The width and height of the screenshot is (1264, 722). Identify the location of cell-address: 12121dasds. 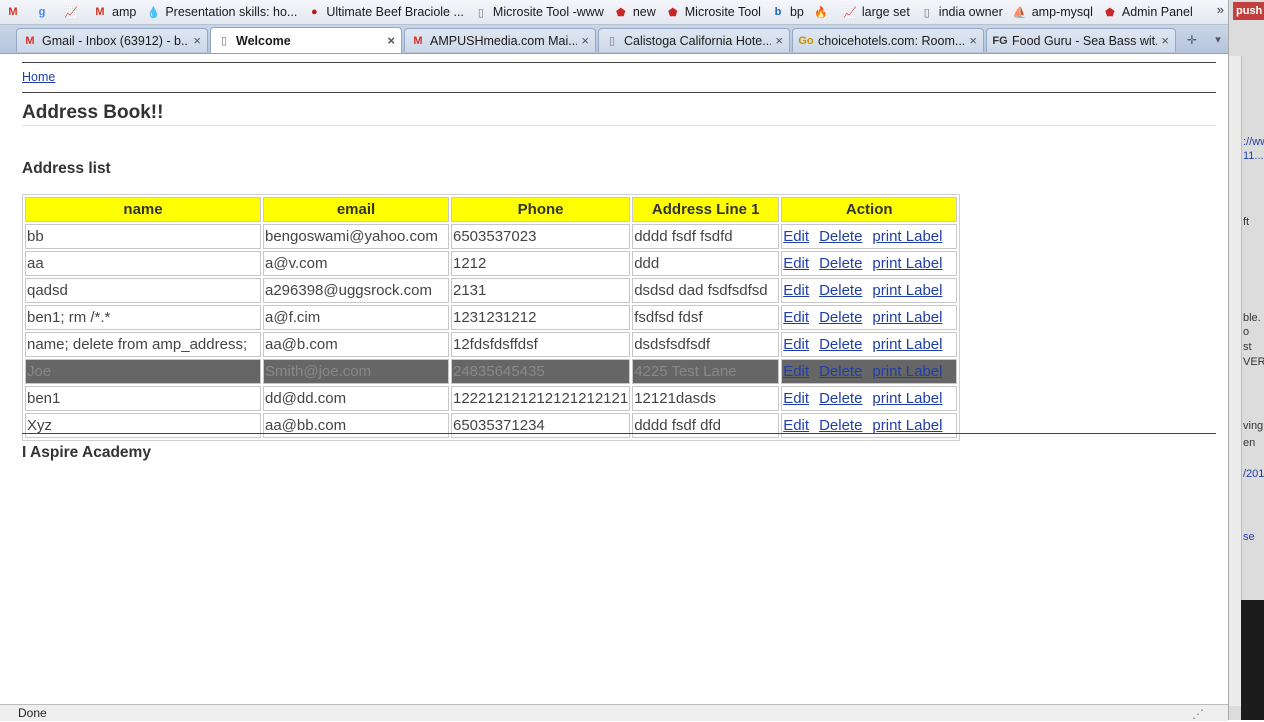
(706, 398).